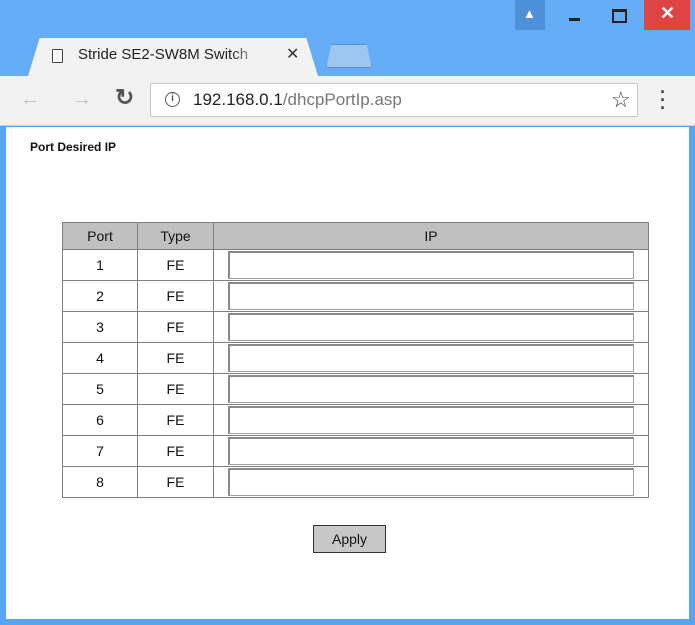  I want to click on header-port: Port, so click(100, 236).